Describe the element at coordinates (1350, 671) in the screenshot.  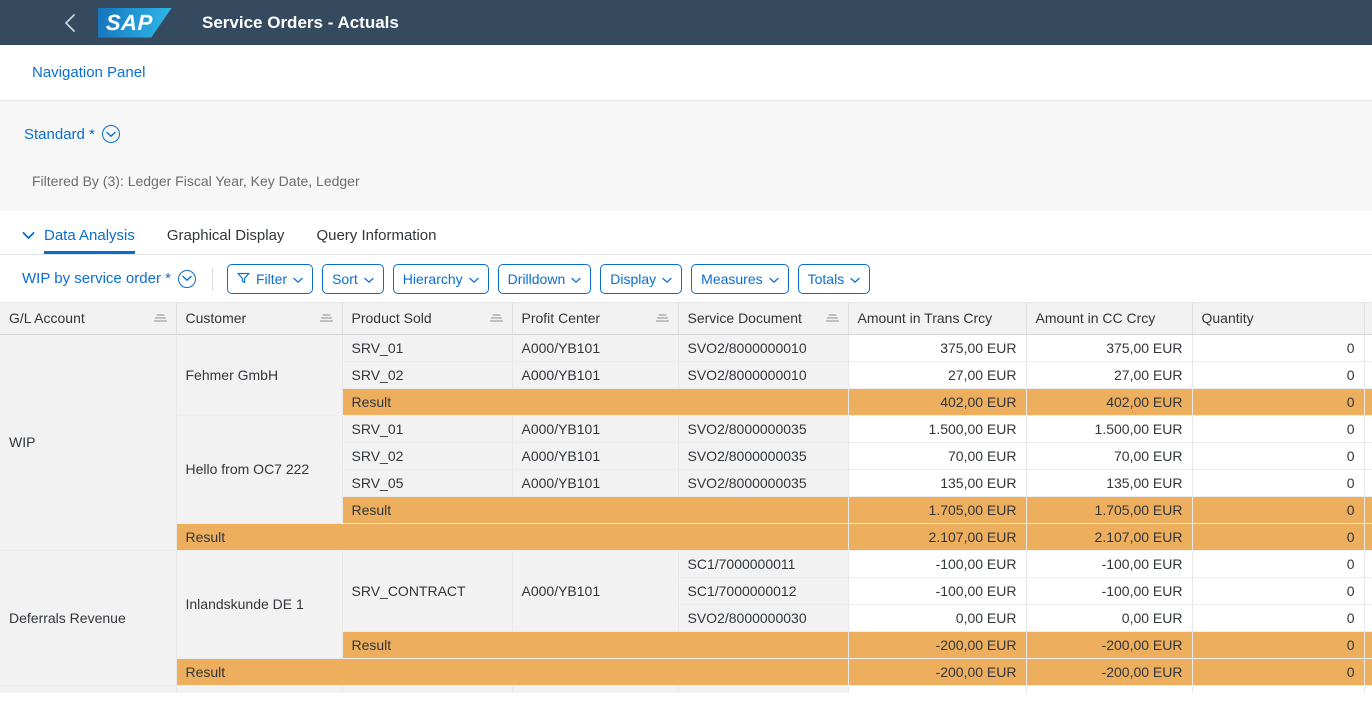
I see `cell-result-quantity-text: 0` at that location.